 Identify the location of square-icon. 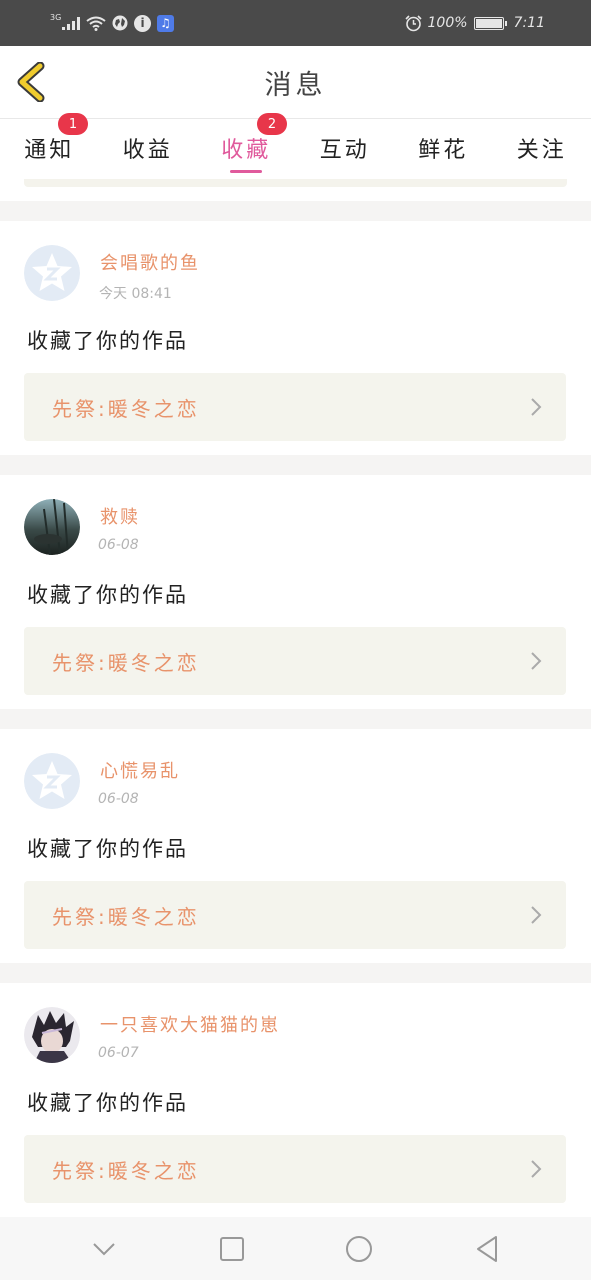
(231, 1248).